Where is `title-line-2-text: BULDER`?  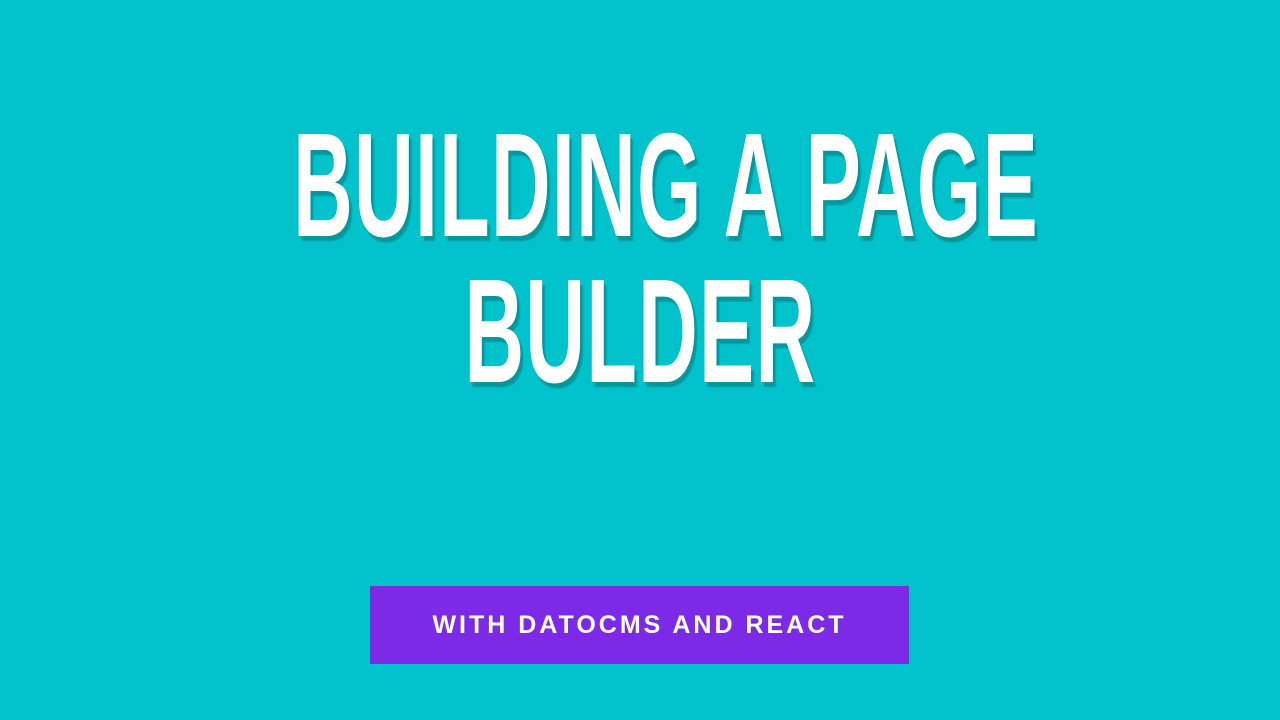
title-line-2-text: BULDER is located at coordinates (640, 331).